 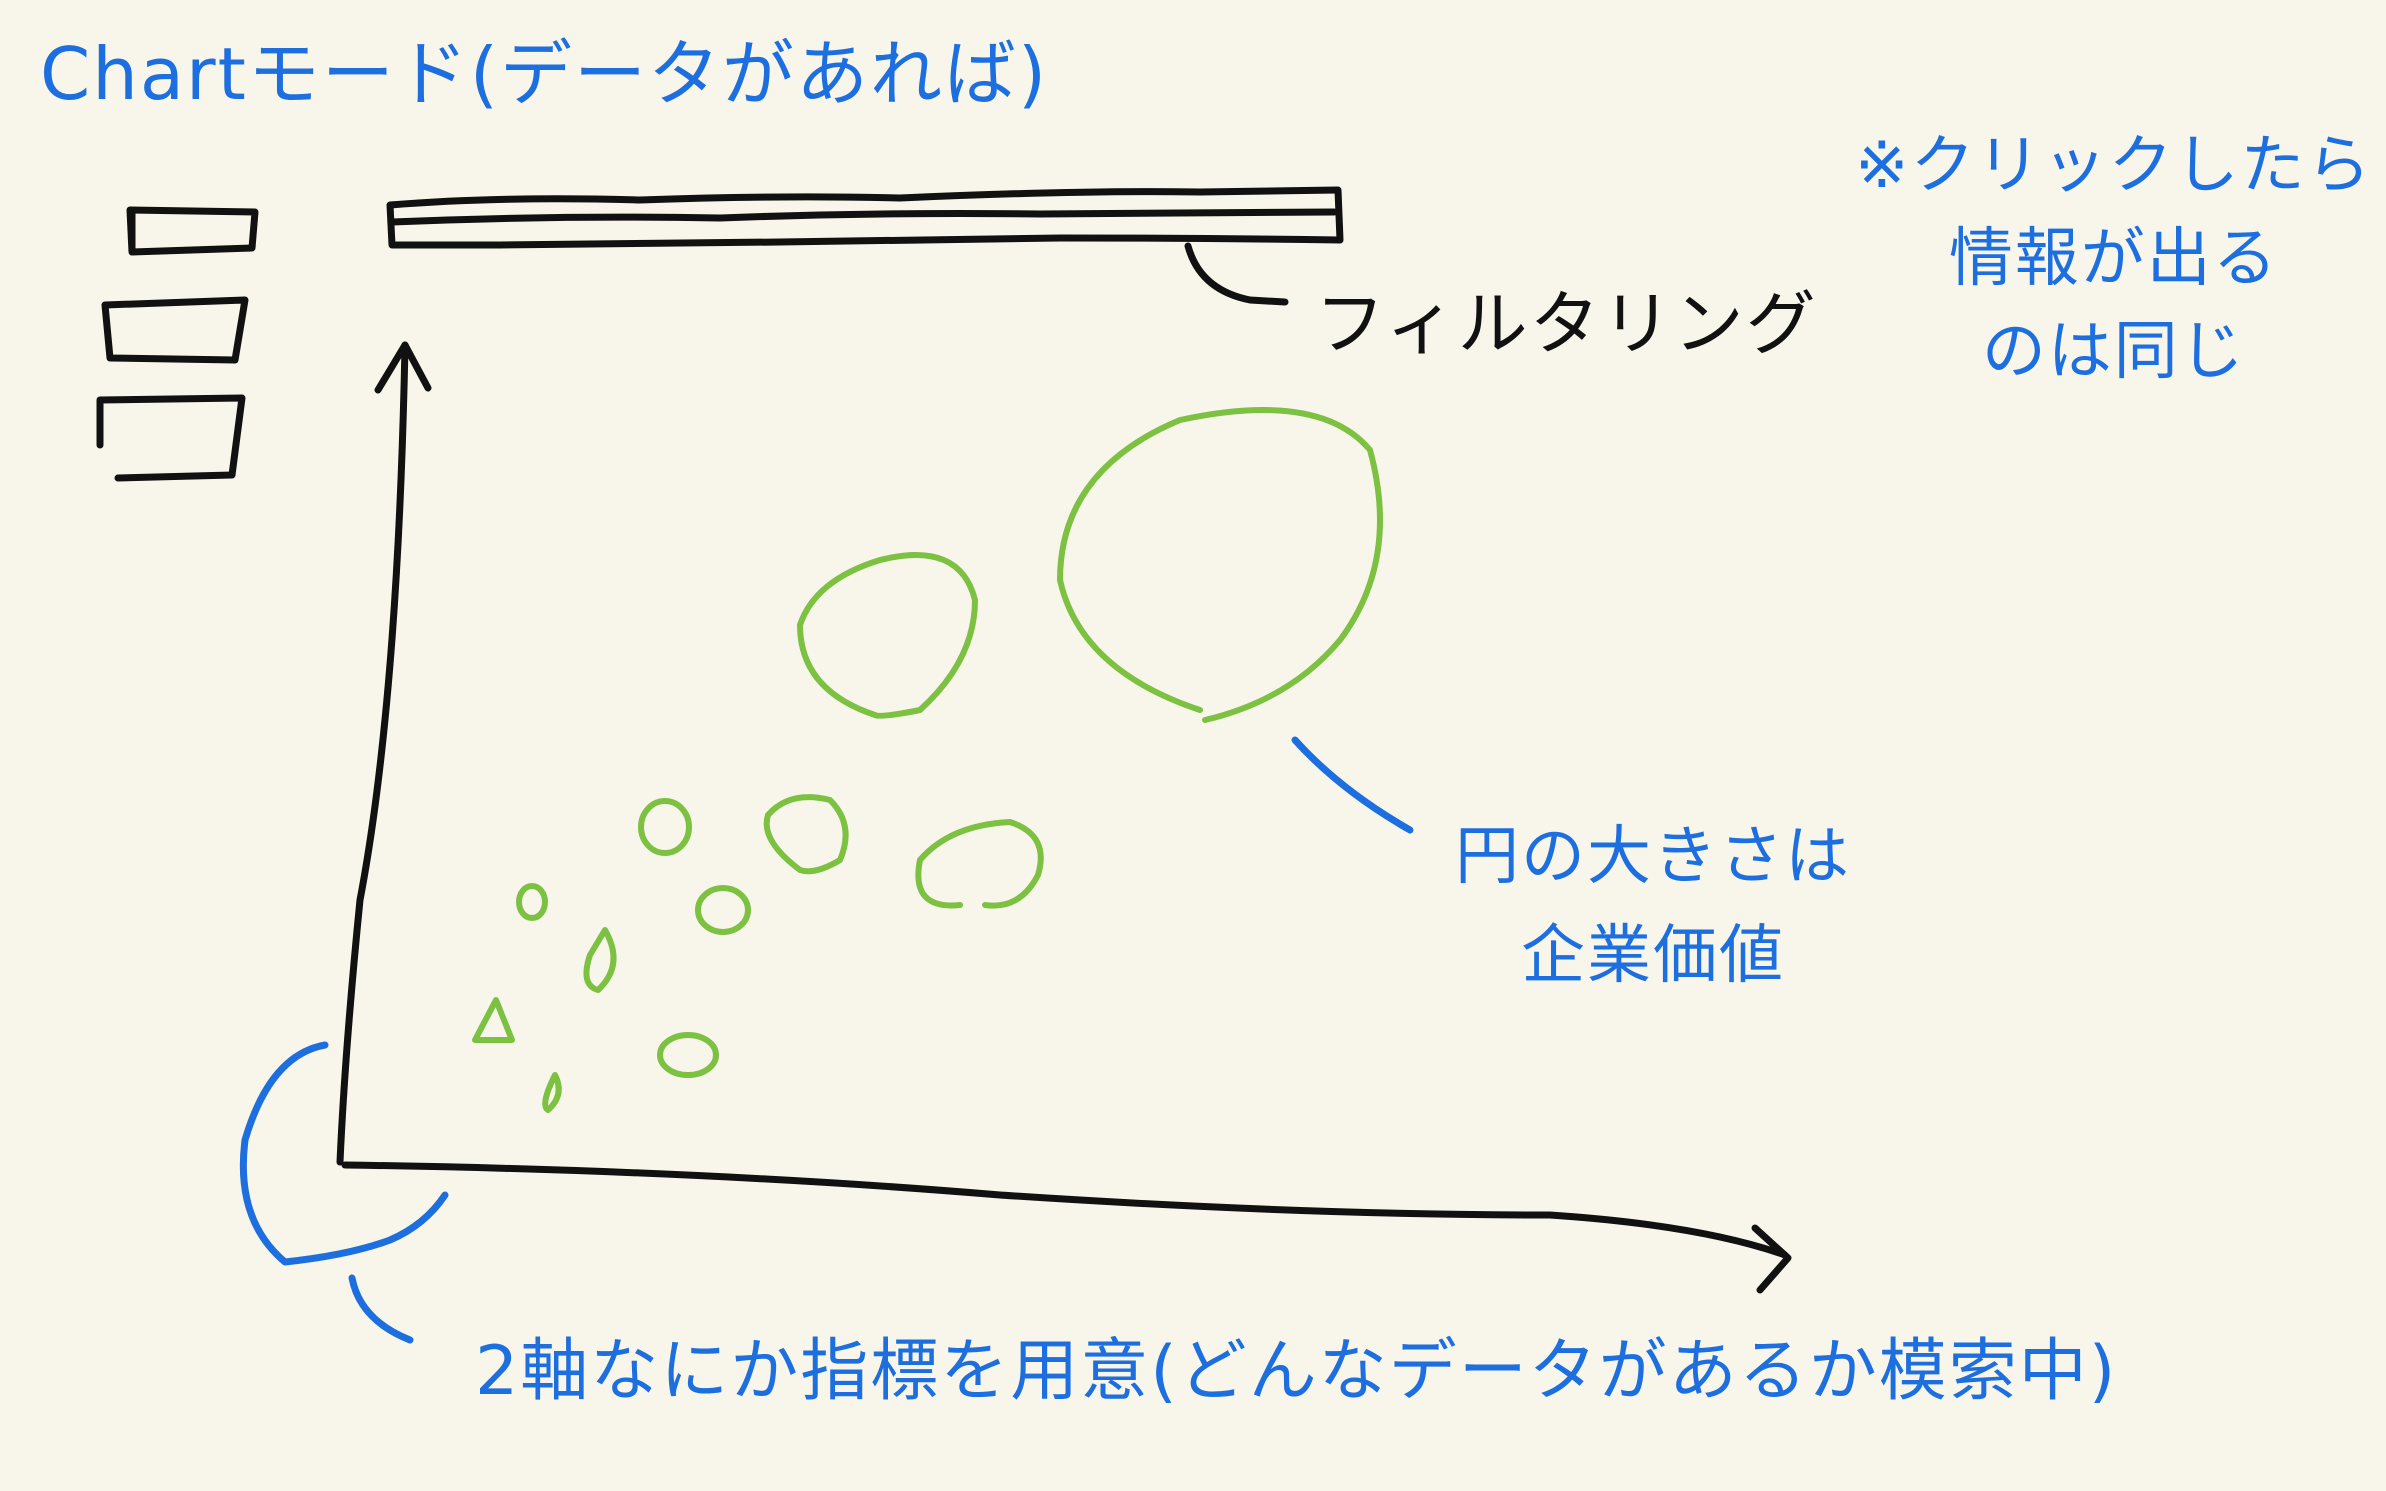 I want to click on bubble-size-note: 円の大きさは 企業価値, so click(x=1653, y=907).